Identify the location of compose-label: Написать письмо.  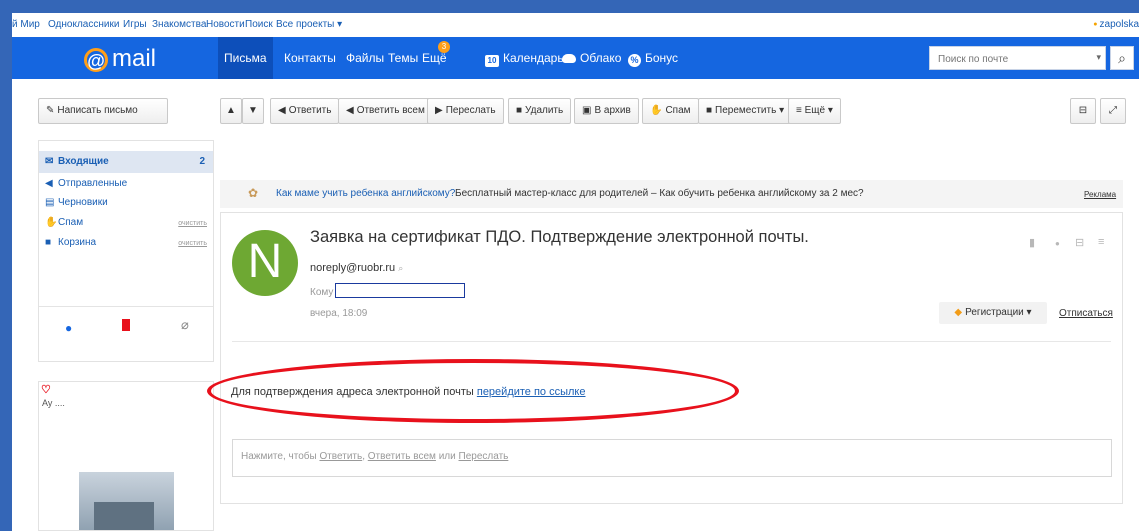
(97, 110).